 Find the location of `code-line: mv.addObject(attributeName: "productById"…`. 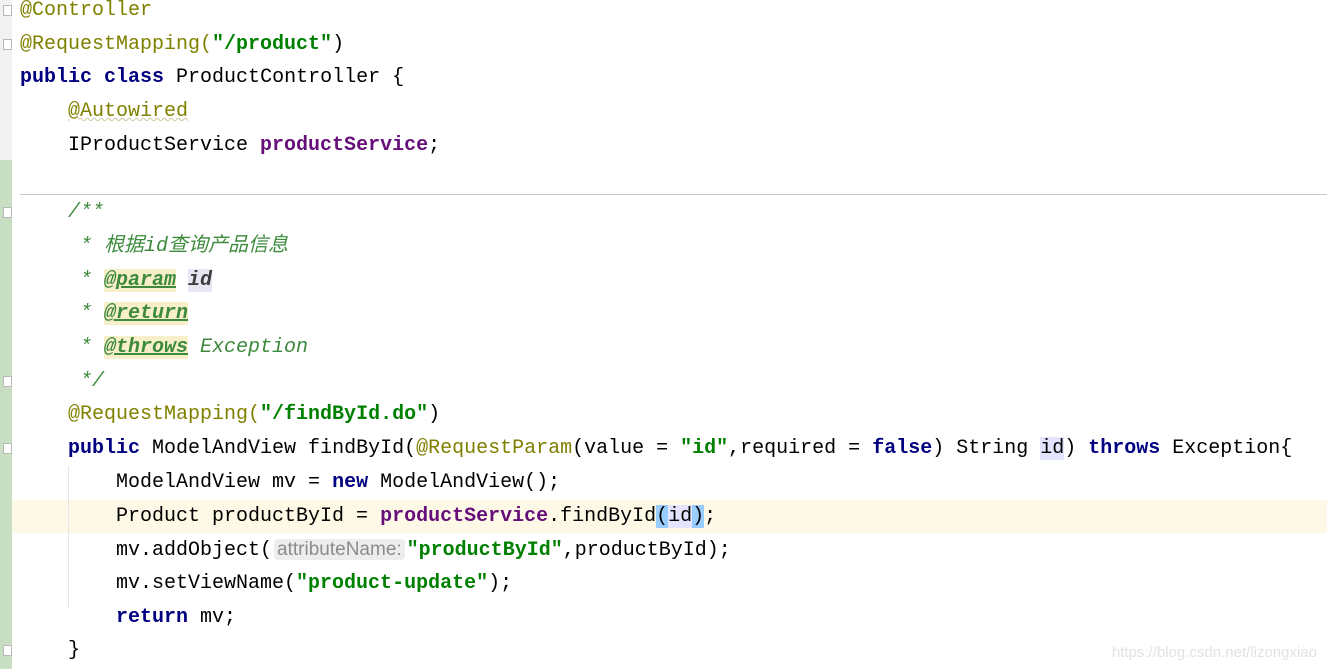

code-line: mv.addObject(attributeName: "productById"… is located at coordinates (375, 550).